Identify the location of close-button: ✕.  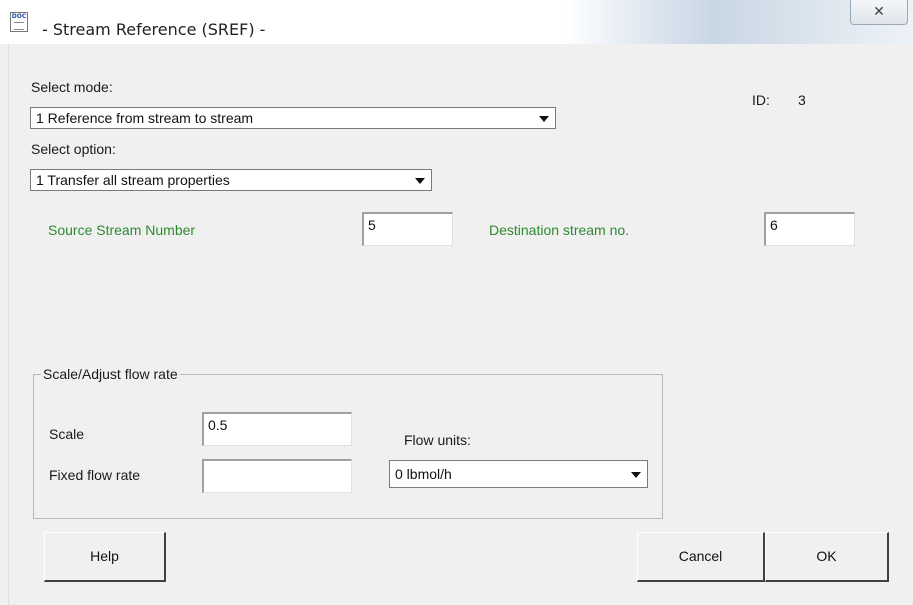
(879, 12).